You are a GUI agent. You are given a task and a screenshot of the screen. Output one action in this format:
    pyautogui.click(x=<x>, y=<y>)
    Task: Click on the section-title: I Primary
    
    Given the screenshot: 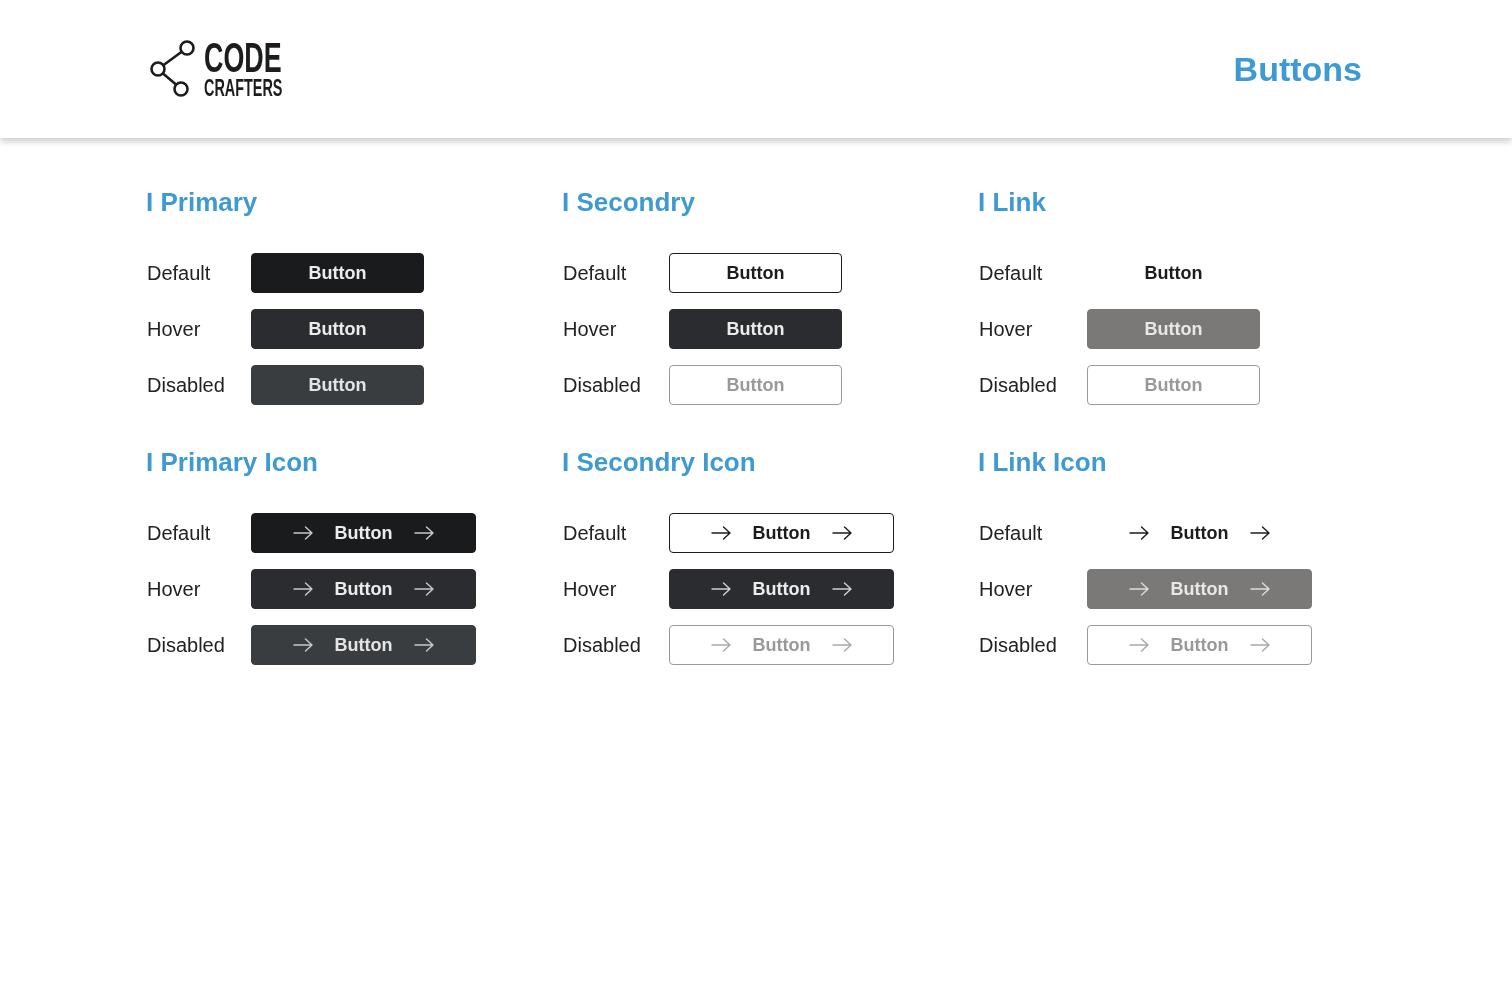 What is the action you would take?
    pyautogui.click(x=202, y=202)
    